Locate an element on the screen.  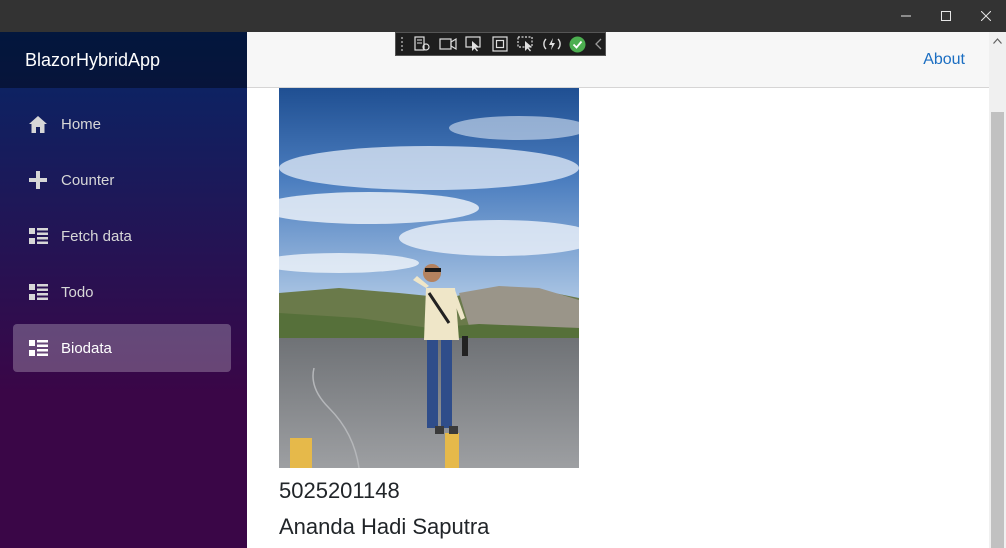
binding-check-button is located at coordinates (577, 44).